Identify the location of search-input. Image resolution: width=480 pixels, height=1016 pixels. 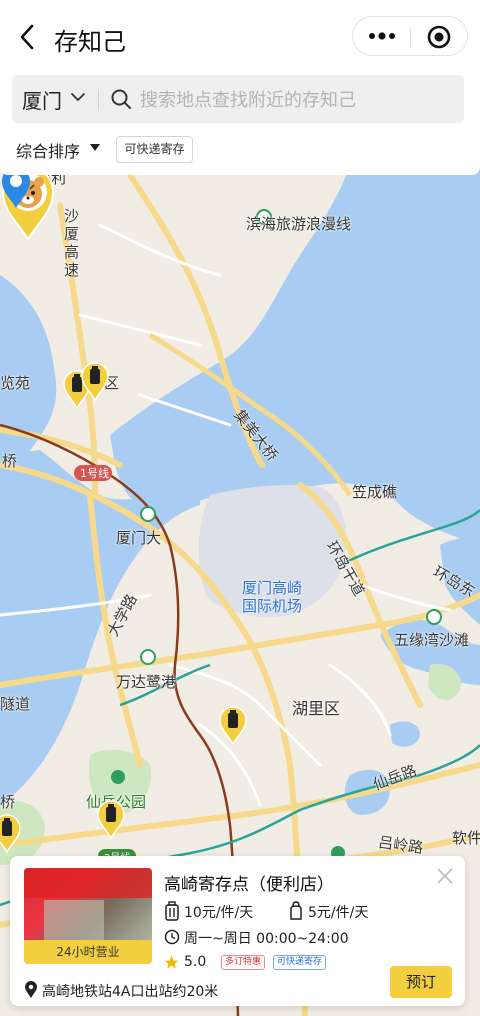
(295, 100).